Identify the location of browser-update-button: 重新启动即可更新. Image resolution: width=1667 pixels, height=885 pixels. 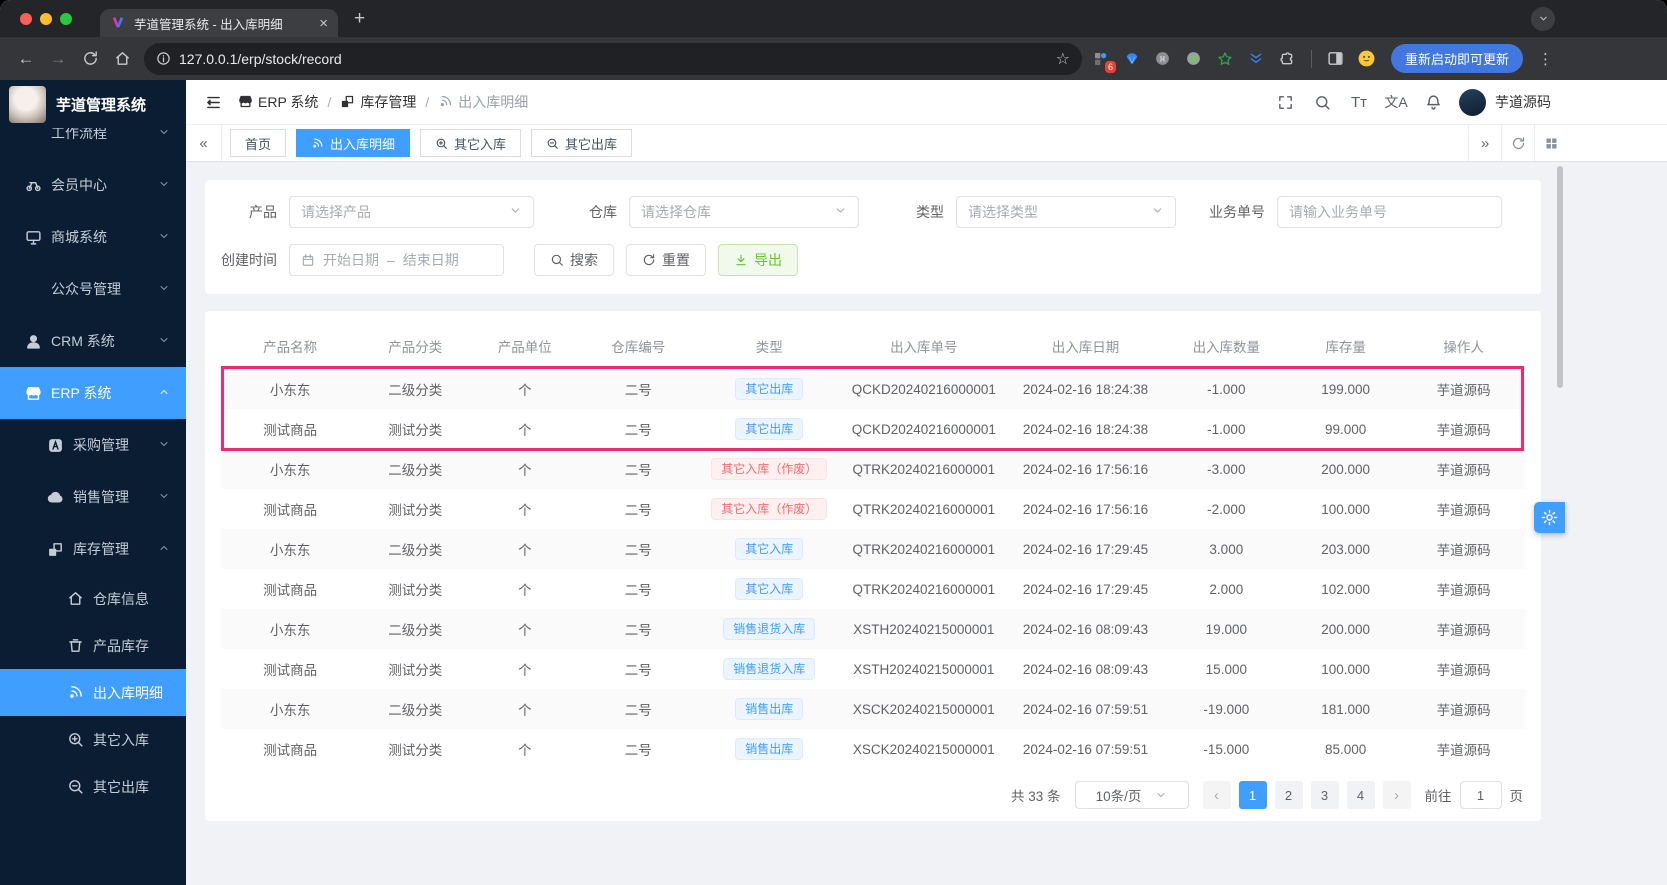
(1456, 58).